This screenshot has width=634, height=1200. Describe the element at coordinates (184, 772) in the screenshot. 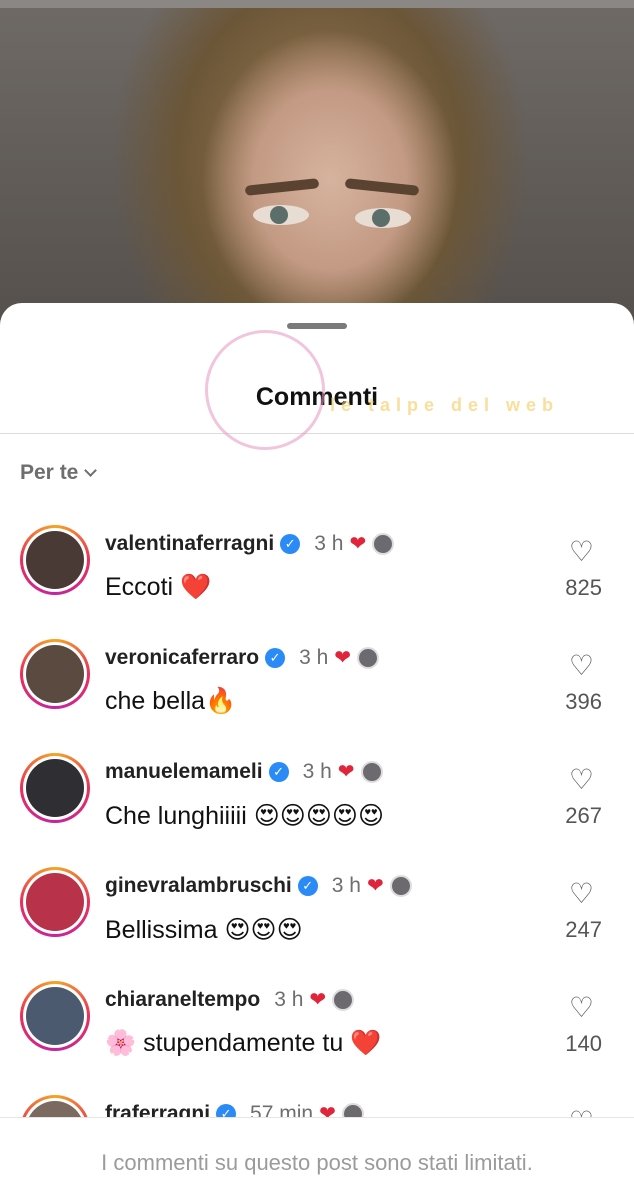

I see `comment-username: manuelemameli` at that location.